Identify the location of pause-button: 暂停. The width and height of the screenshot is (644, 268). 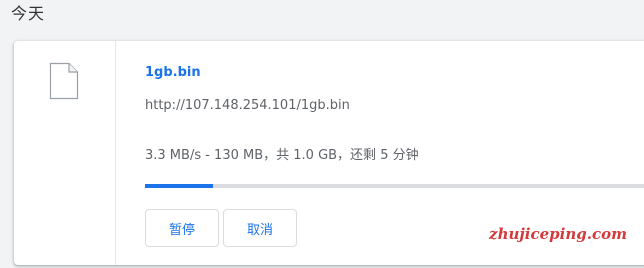
(182, 228).